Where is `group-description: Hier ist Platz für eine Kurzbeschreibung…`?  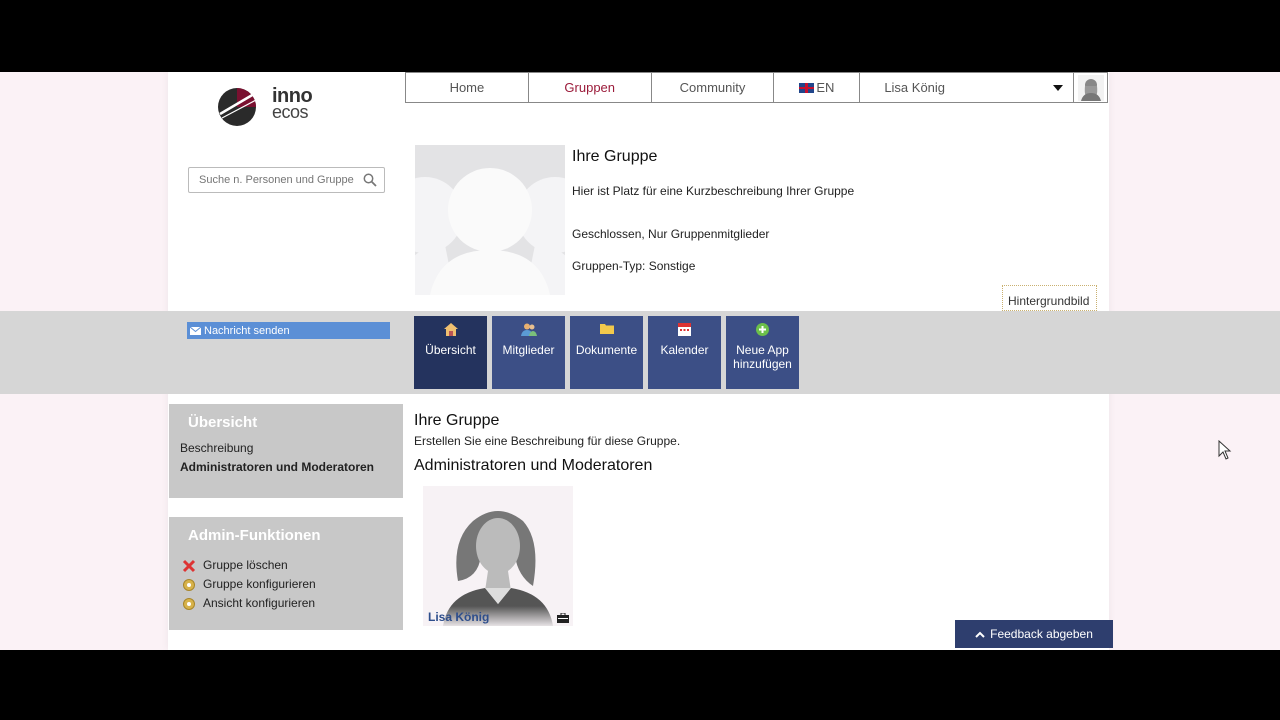 group-description: Hier ist Platz für eine Kurzbeschreibung… is located at coordinates (713, 191).